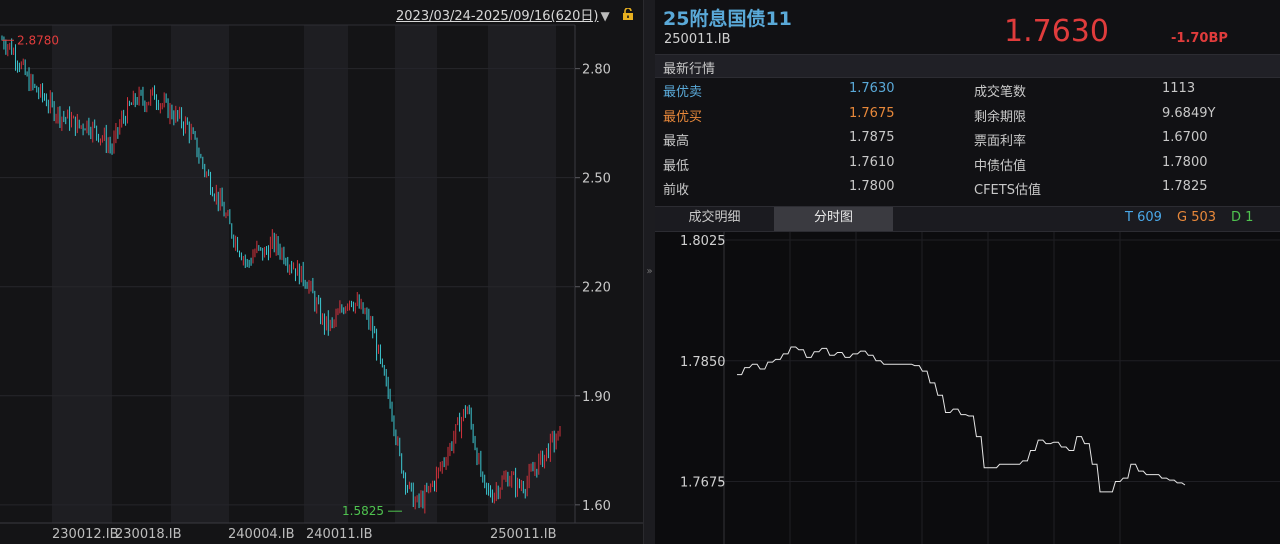  I want to click on kline-x-label: 250011.IB, so click(523, 534).